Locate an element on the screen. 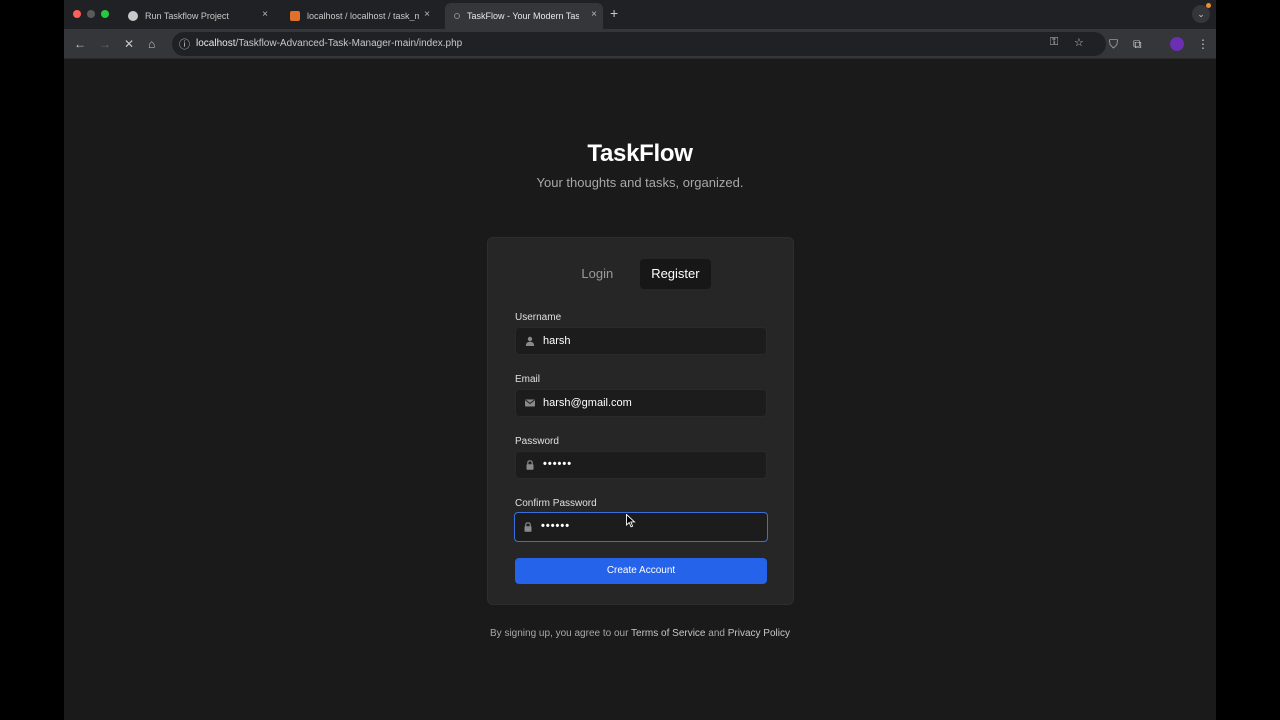  notification-dot is located at coordinates (1208, 5).